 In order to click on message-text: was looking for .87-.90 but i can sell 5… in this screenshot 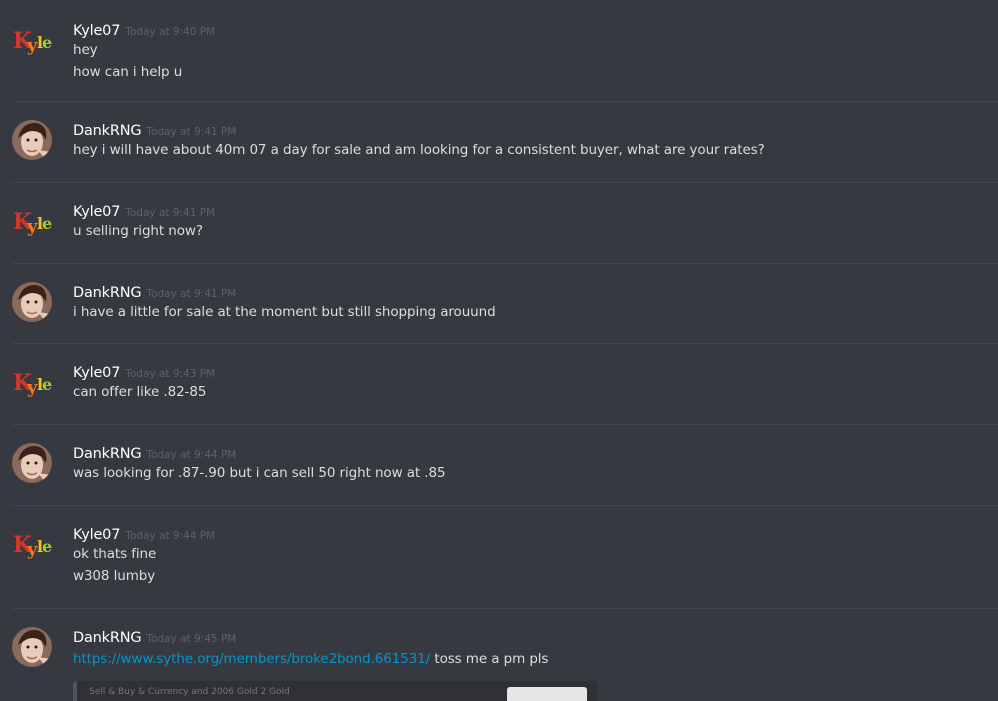, I will do `click(259, 473)`.